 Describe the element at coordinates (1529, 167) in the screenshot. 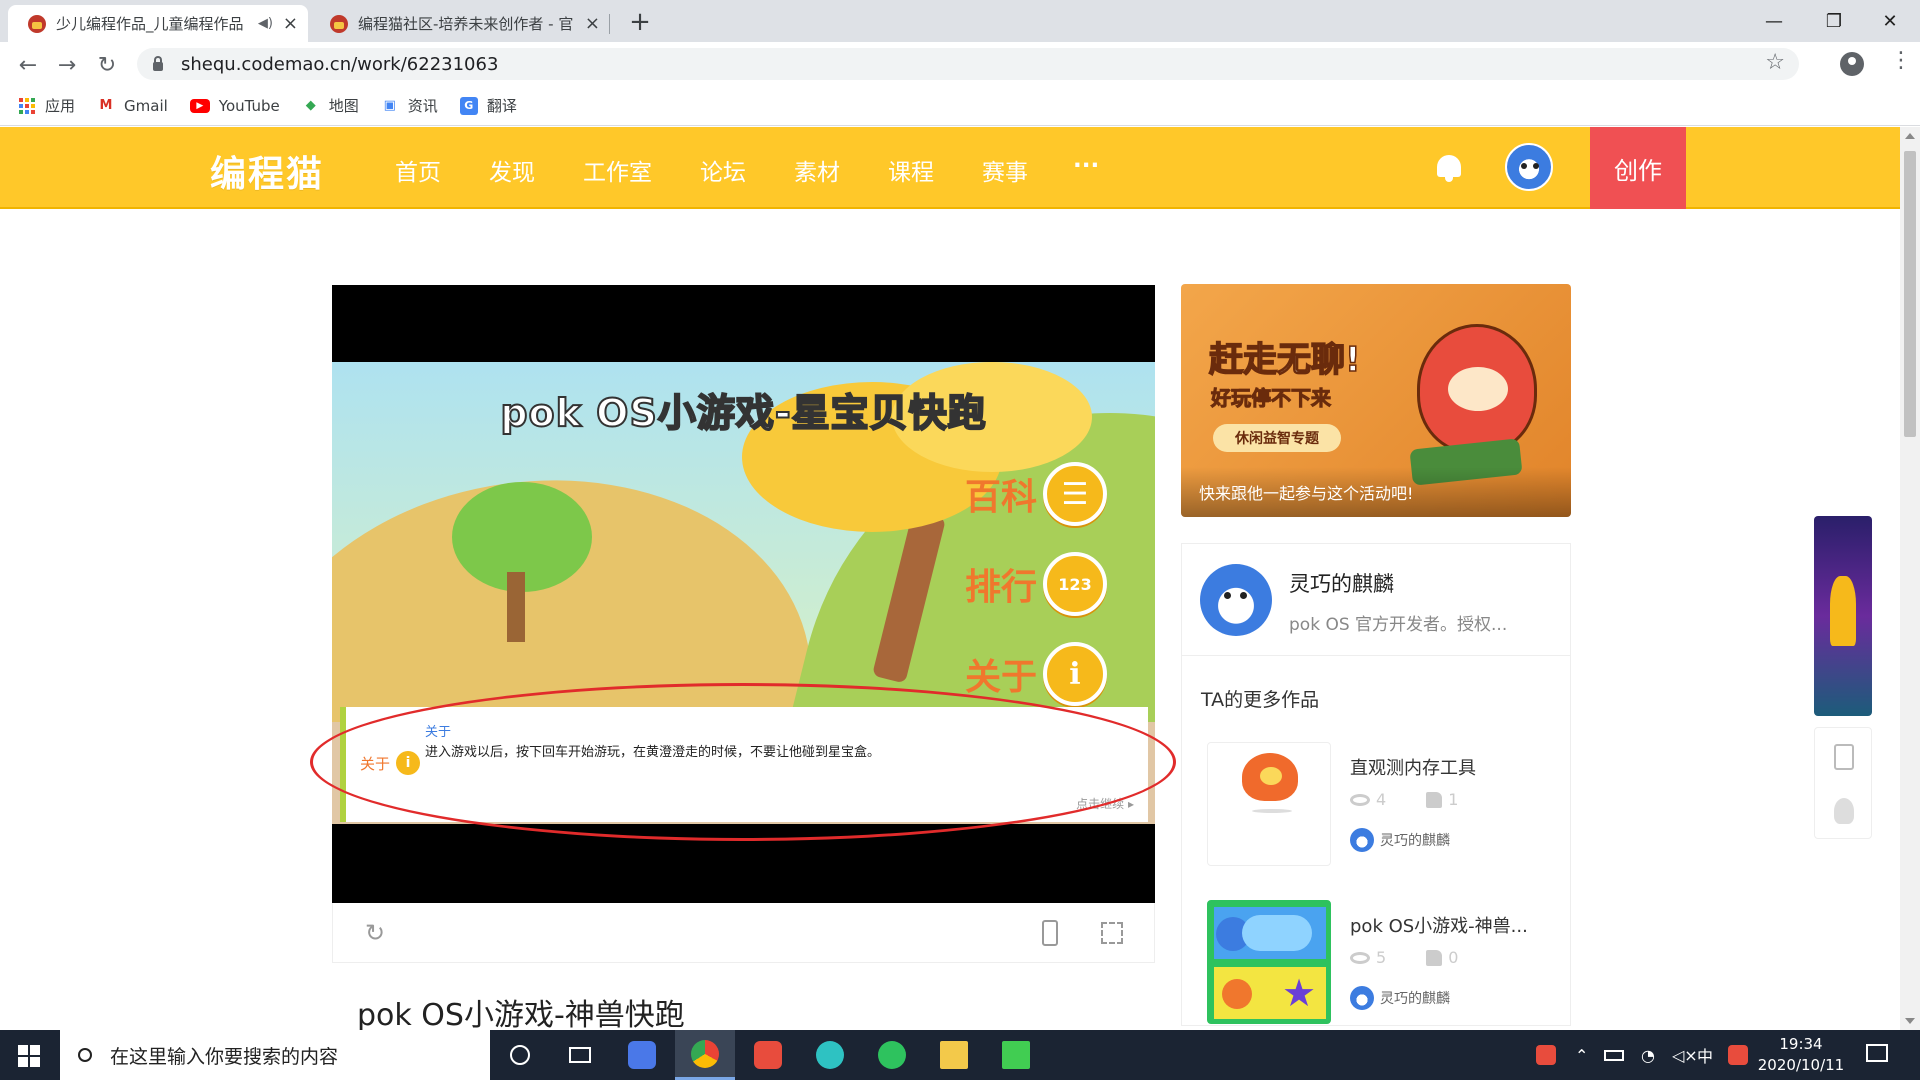

I see `user-avatar` at that location.